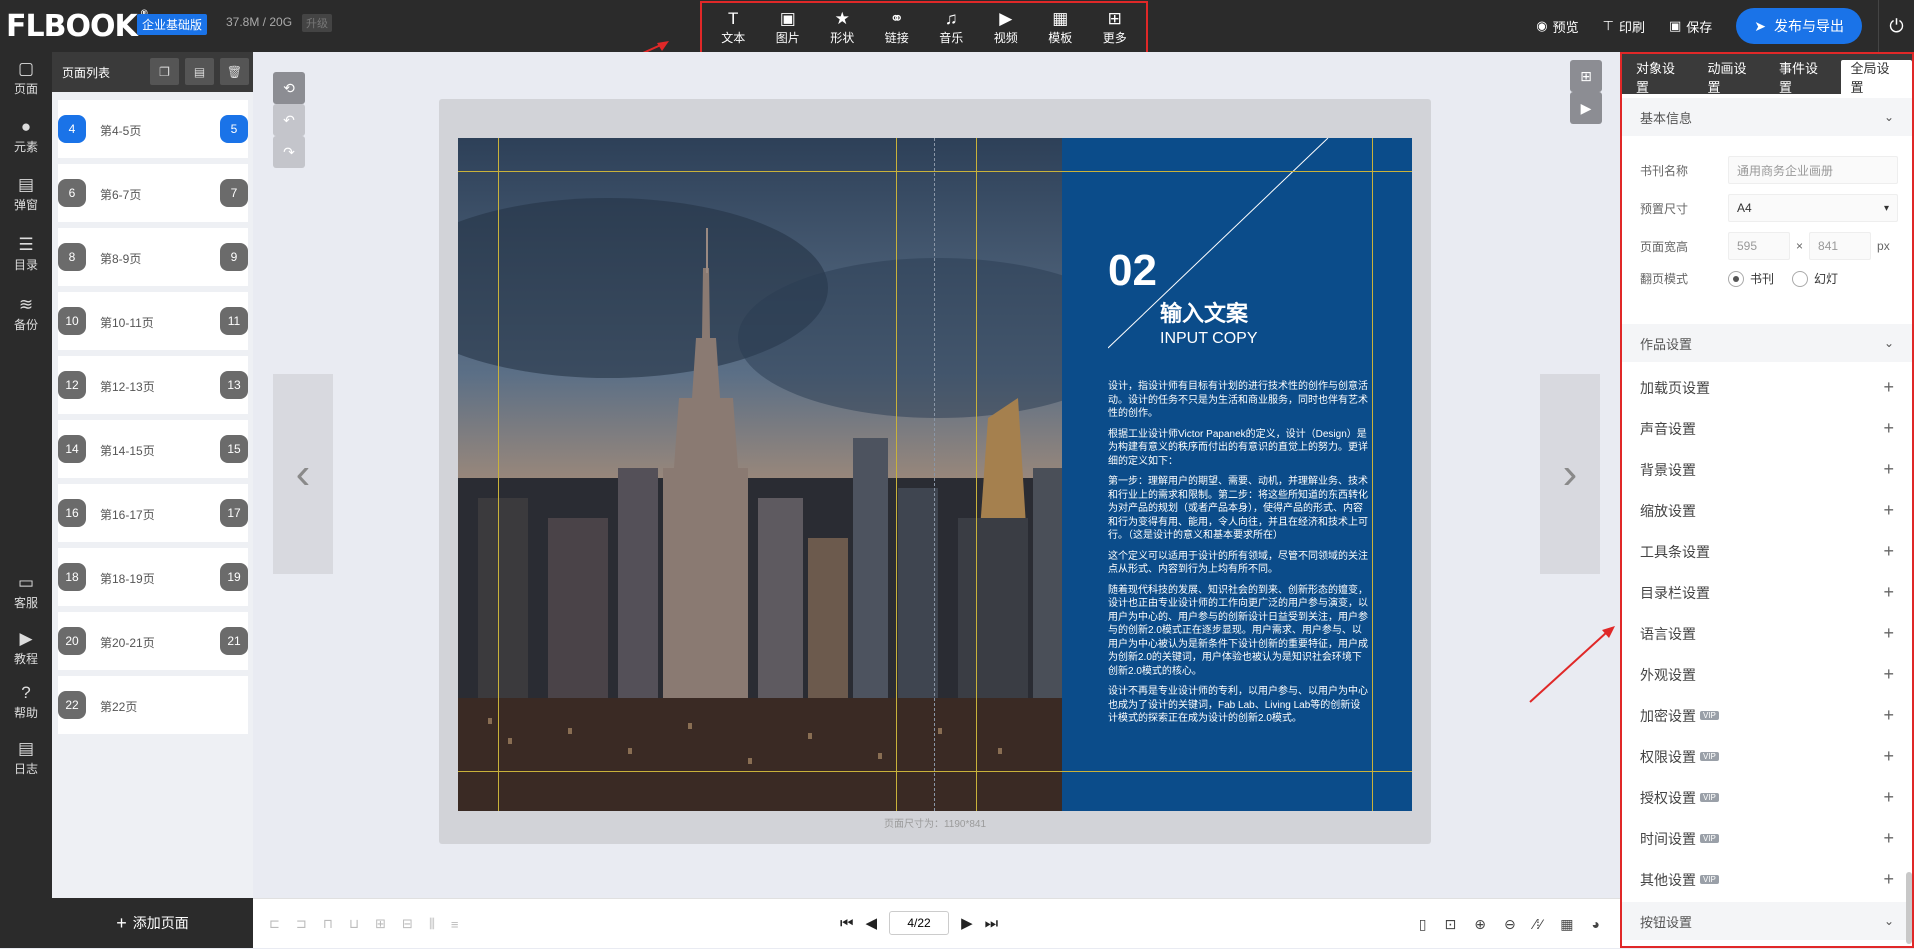  I want to click on fit-width-icon: ⊡, so click(1451, 924).